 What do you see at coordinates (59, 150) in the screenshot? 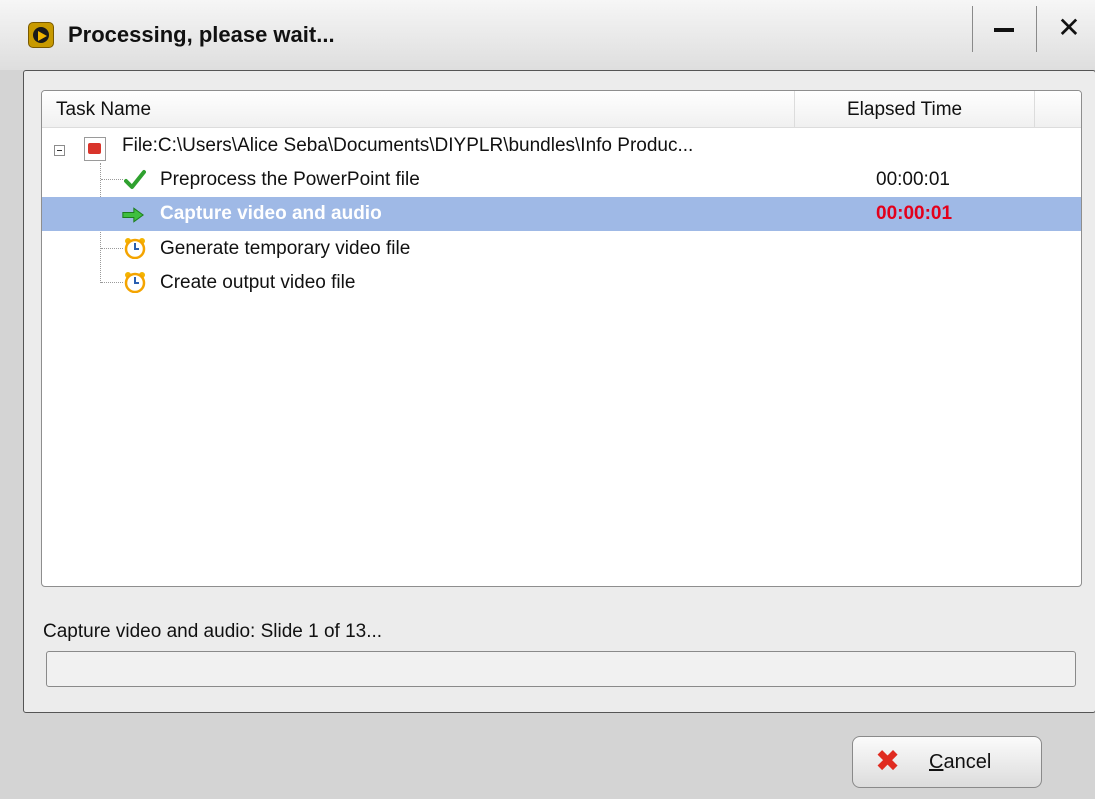
I see `collapse-toggle-icon` at bounding box center [59, 150].